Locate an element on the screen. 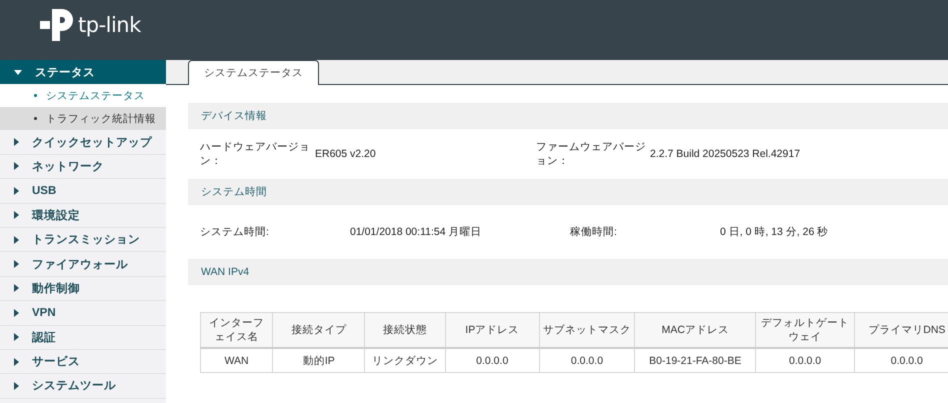  column-header: インターフェイス名 is located at coordinates (236, 330).